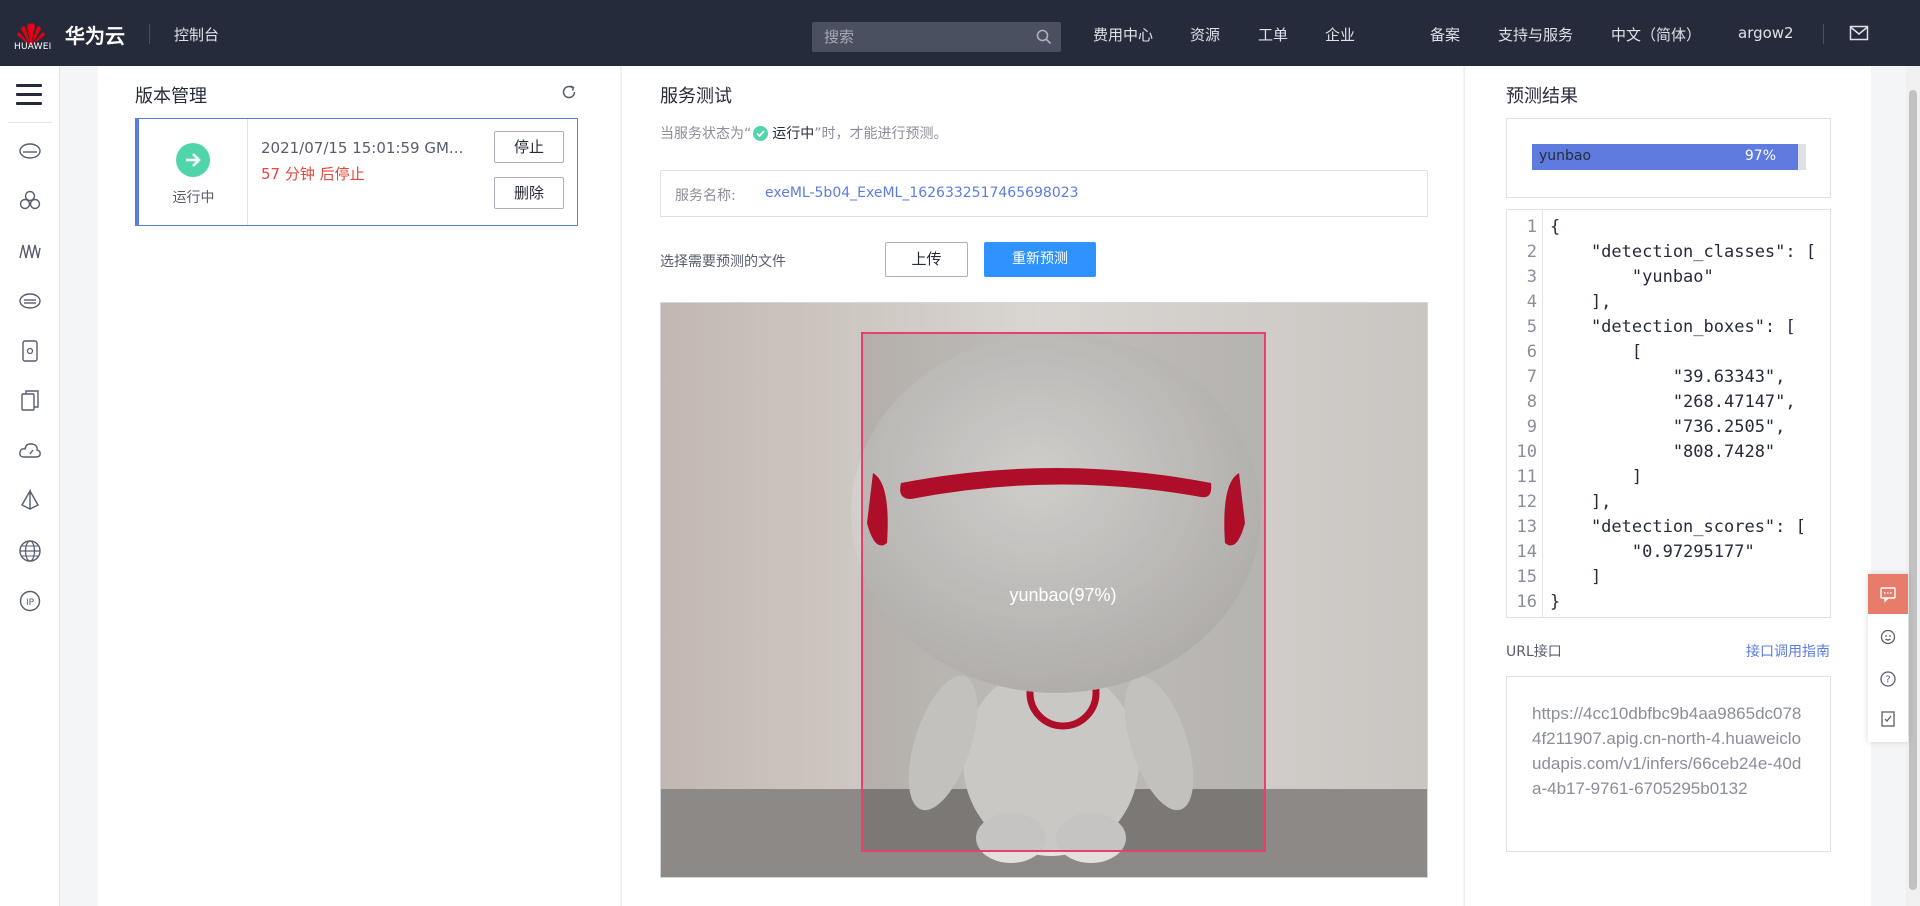 The width and height of the screenshot is (1920, 906). I want to click on code-line: 9 "736.2505",, so click(1668, 427).